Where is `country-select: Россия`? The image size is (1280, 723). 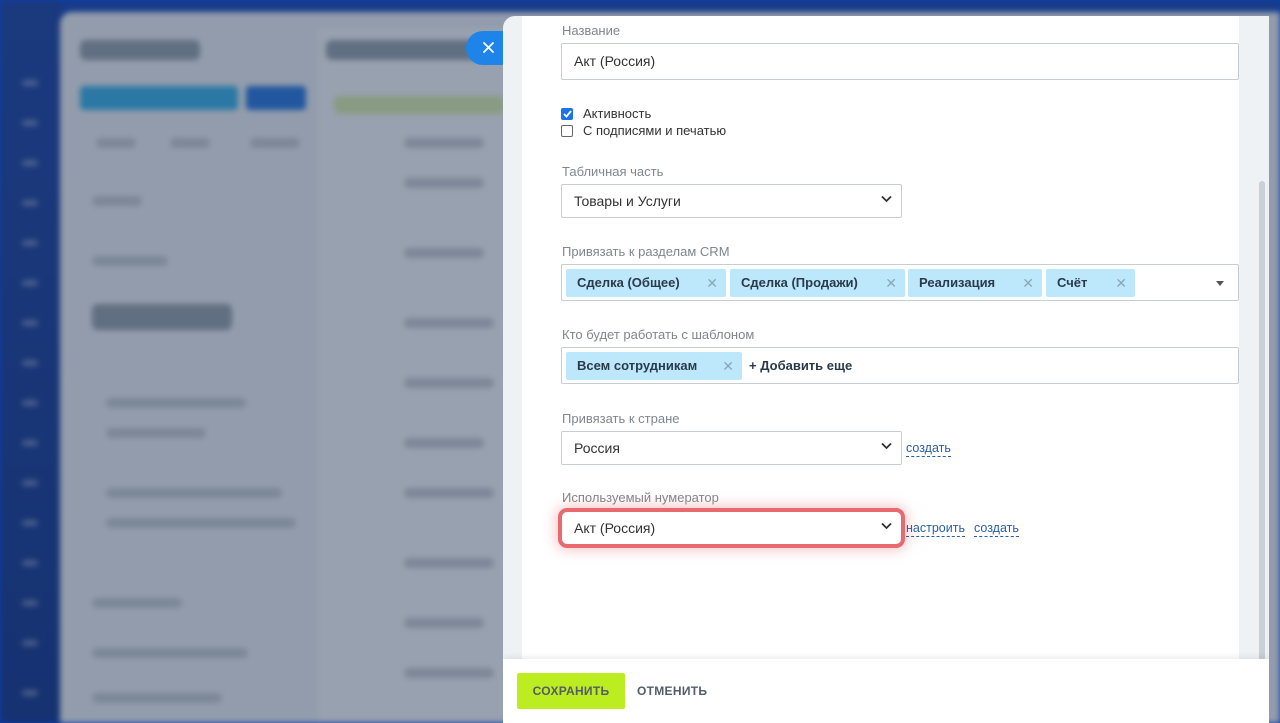
country-select: Россия is located at coordinates (731, 448).